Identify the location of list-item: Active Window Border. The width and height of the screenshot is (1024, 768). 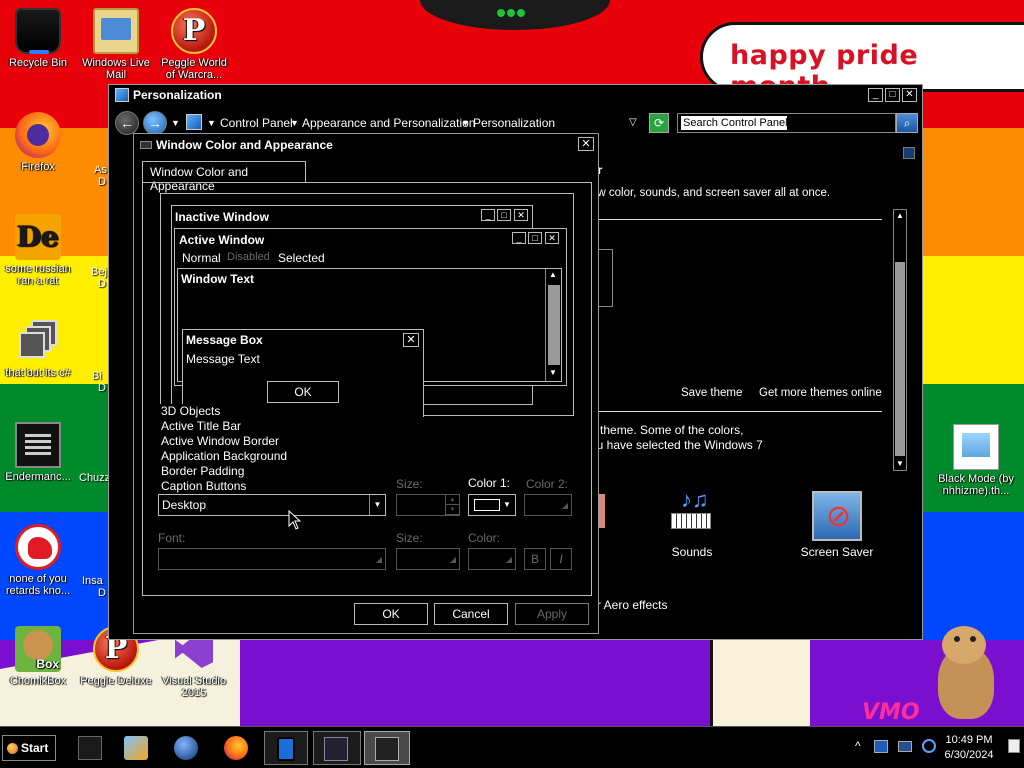
(274, 441).